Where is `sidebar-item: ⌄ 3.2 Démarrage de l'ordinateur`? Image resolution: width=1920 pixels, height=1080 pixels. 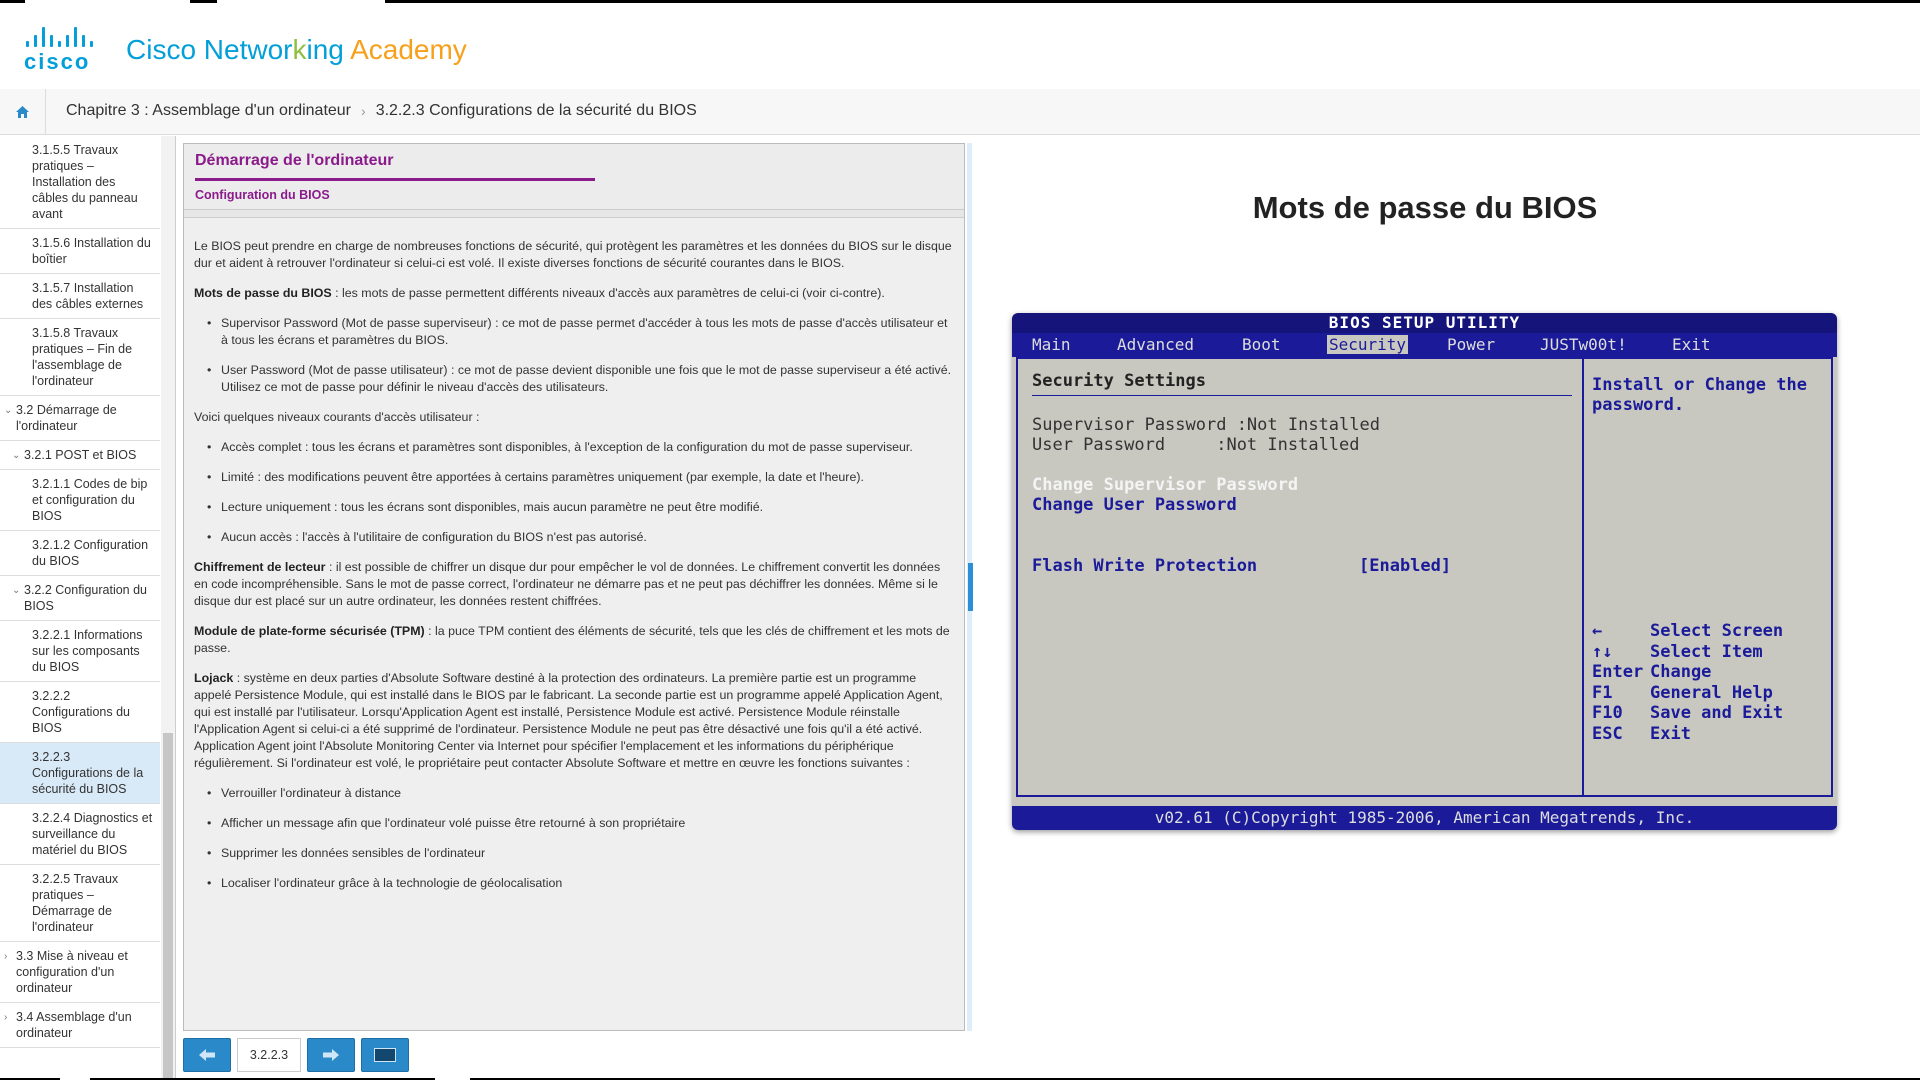 sidebar-item: ⌄ 3.2 Démarrage de l'ordinateur is located at coordinates (80, 418).